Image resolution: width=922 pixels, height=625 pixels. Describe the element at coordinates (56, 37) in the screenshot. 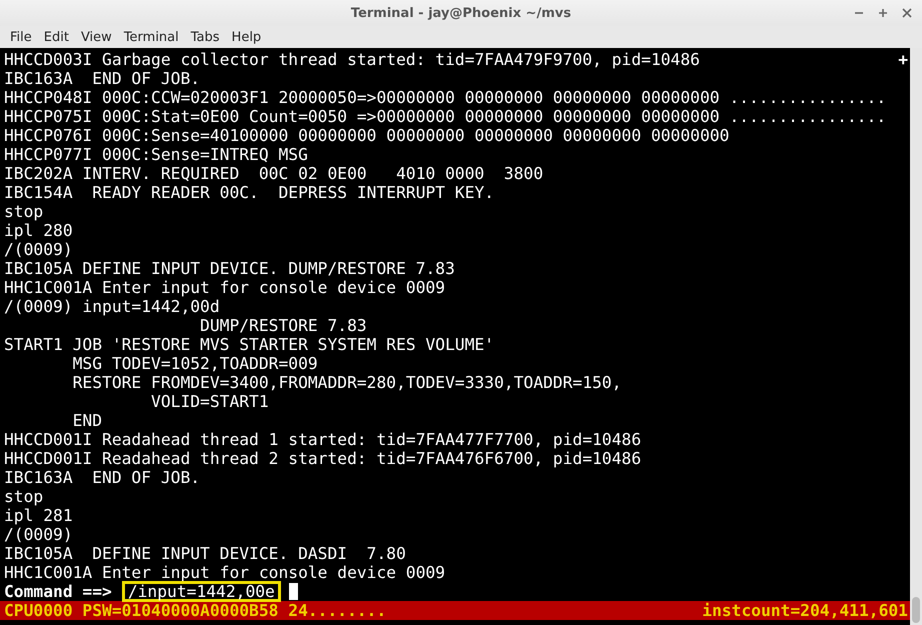

I see `menu-item: Edit` at that location.